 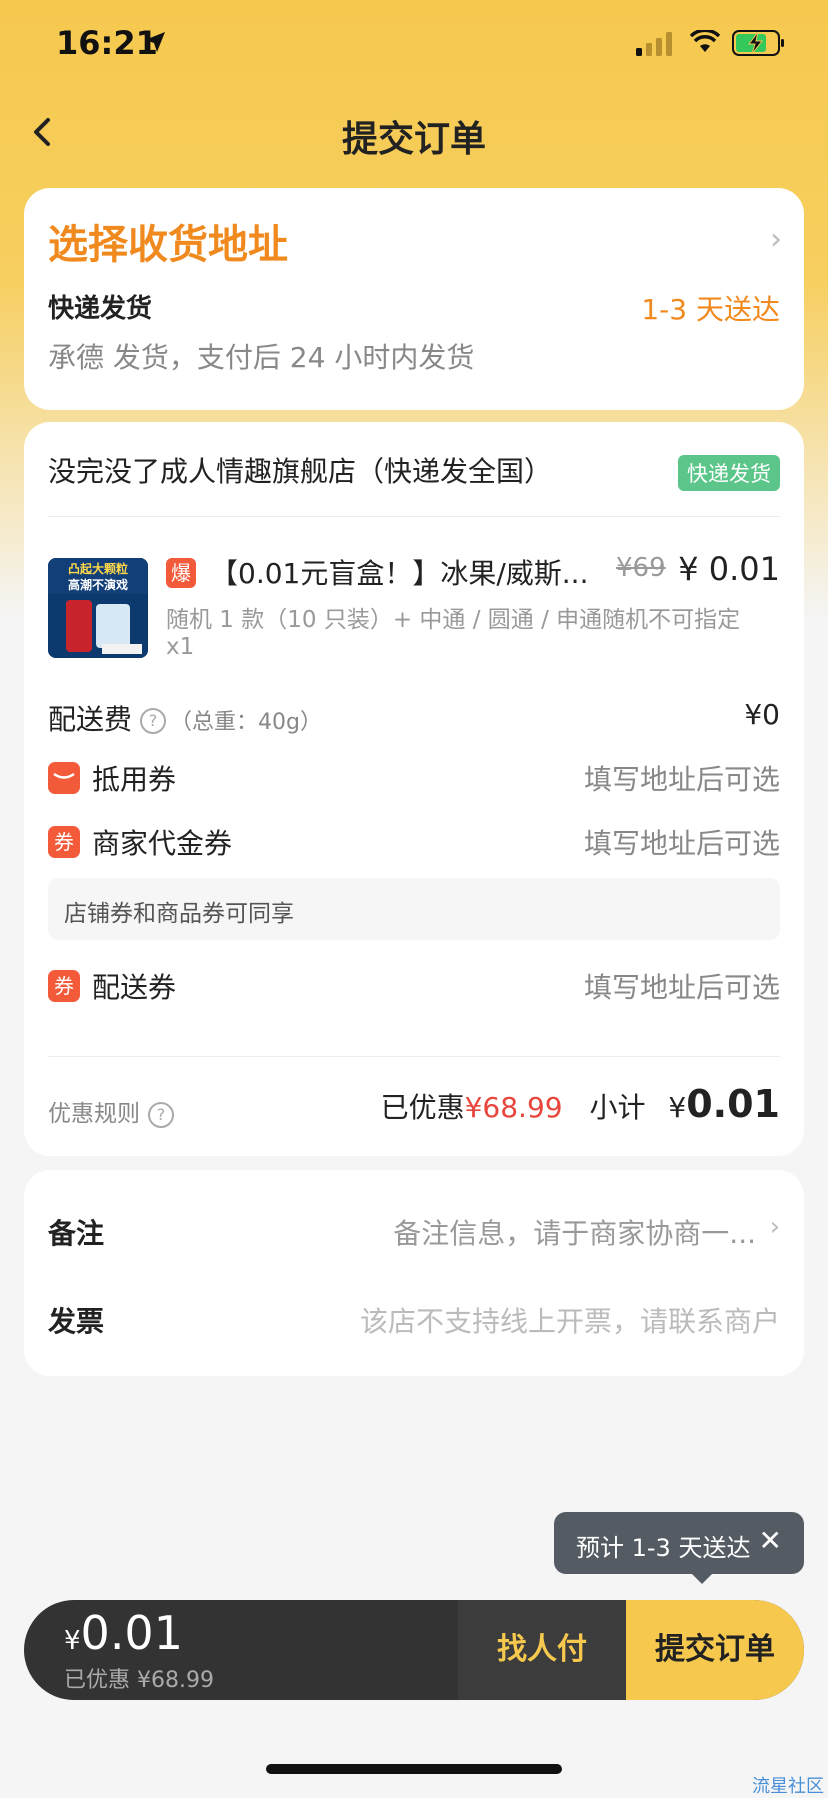 What do you see at coordinates (76, 1233) in the screenshot?
I see `remark-label: 备注` at bounding box center [76, 1233].